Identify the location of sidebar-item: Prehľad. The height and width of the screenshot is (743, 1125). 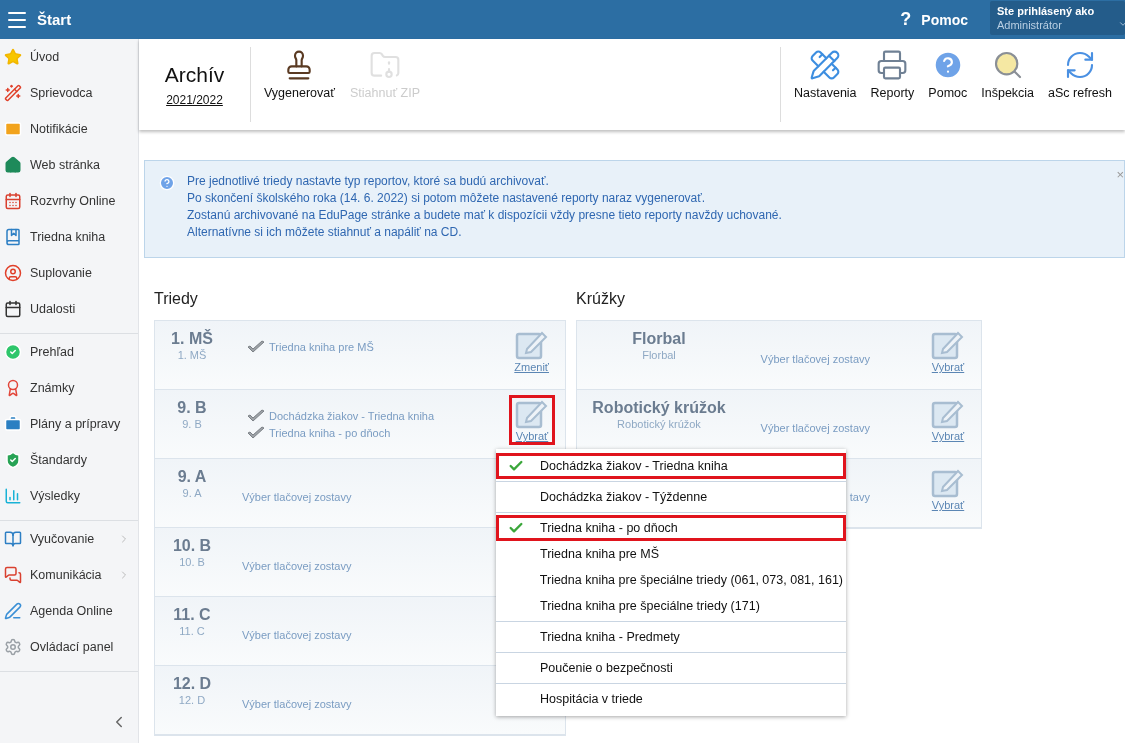
(69, 352).